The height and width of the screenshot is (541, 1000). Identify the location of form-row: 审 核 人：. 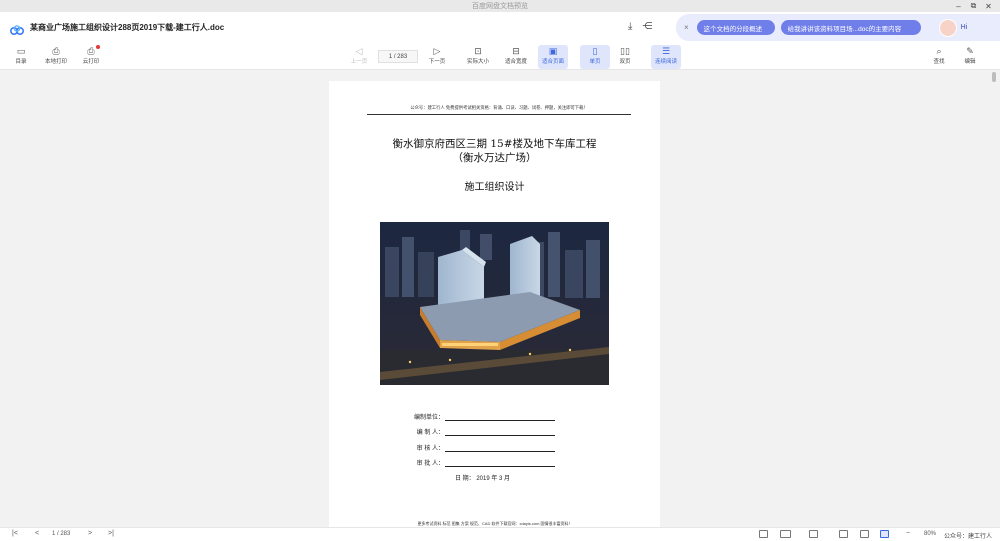
(505, 444).